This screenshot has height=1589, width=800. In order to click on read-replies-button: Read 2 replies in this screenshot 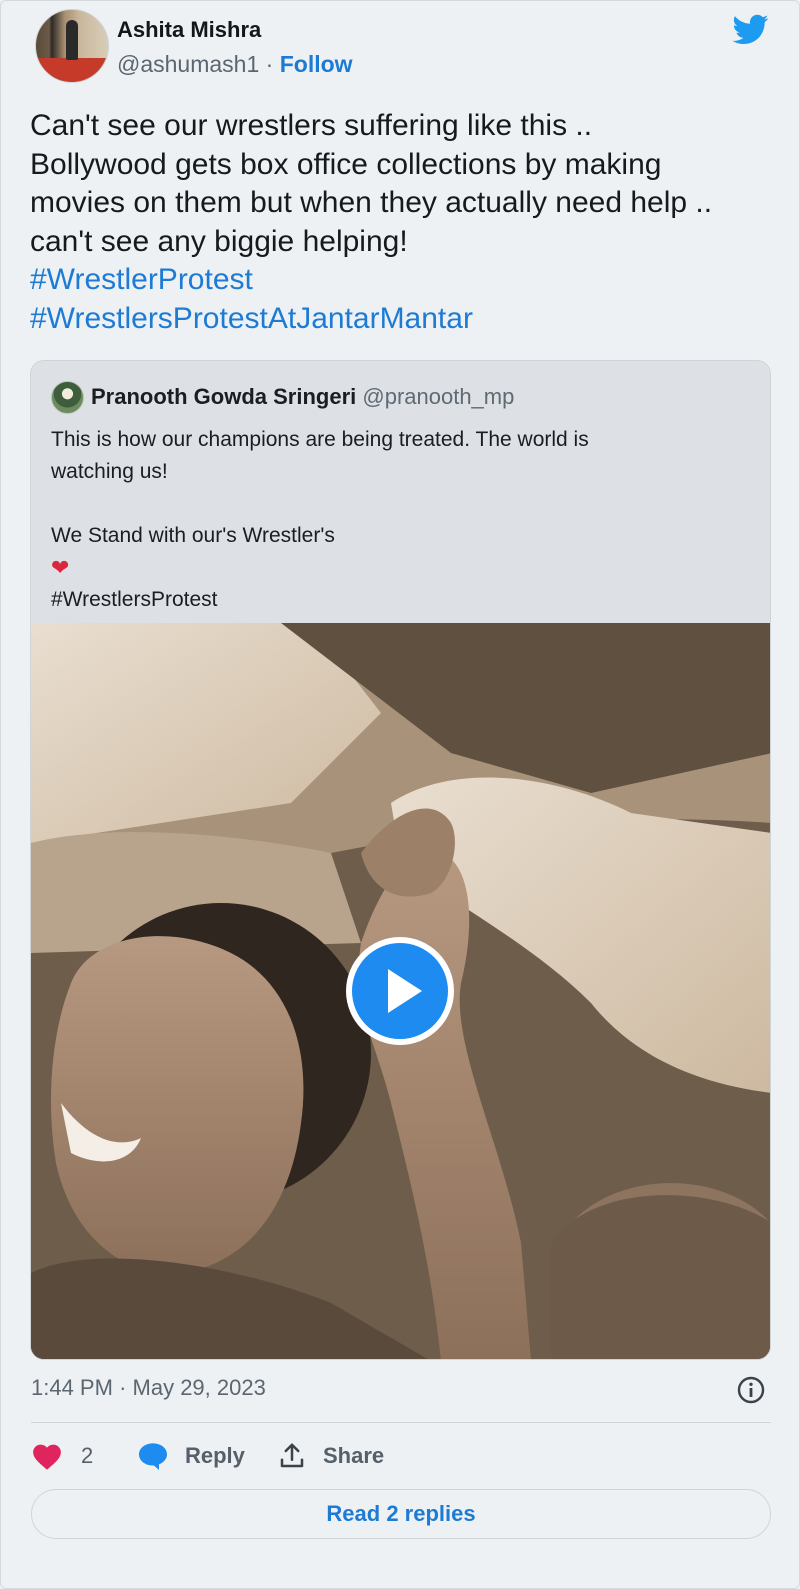, I will do `click(401, 1514)`.